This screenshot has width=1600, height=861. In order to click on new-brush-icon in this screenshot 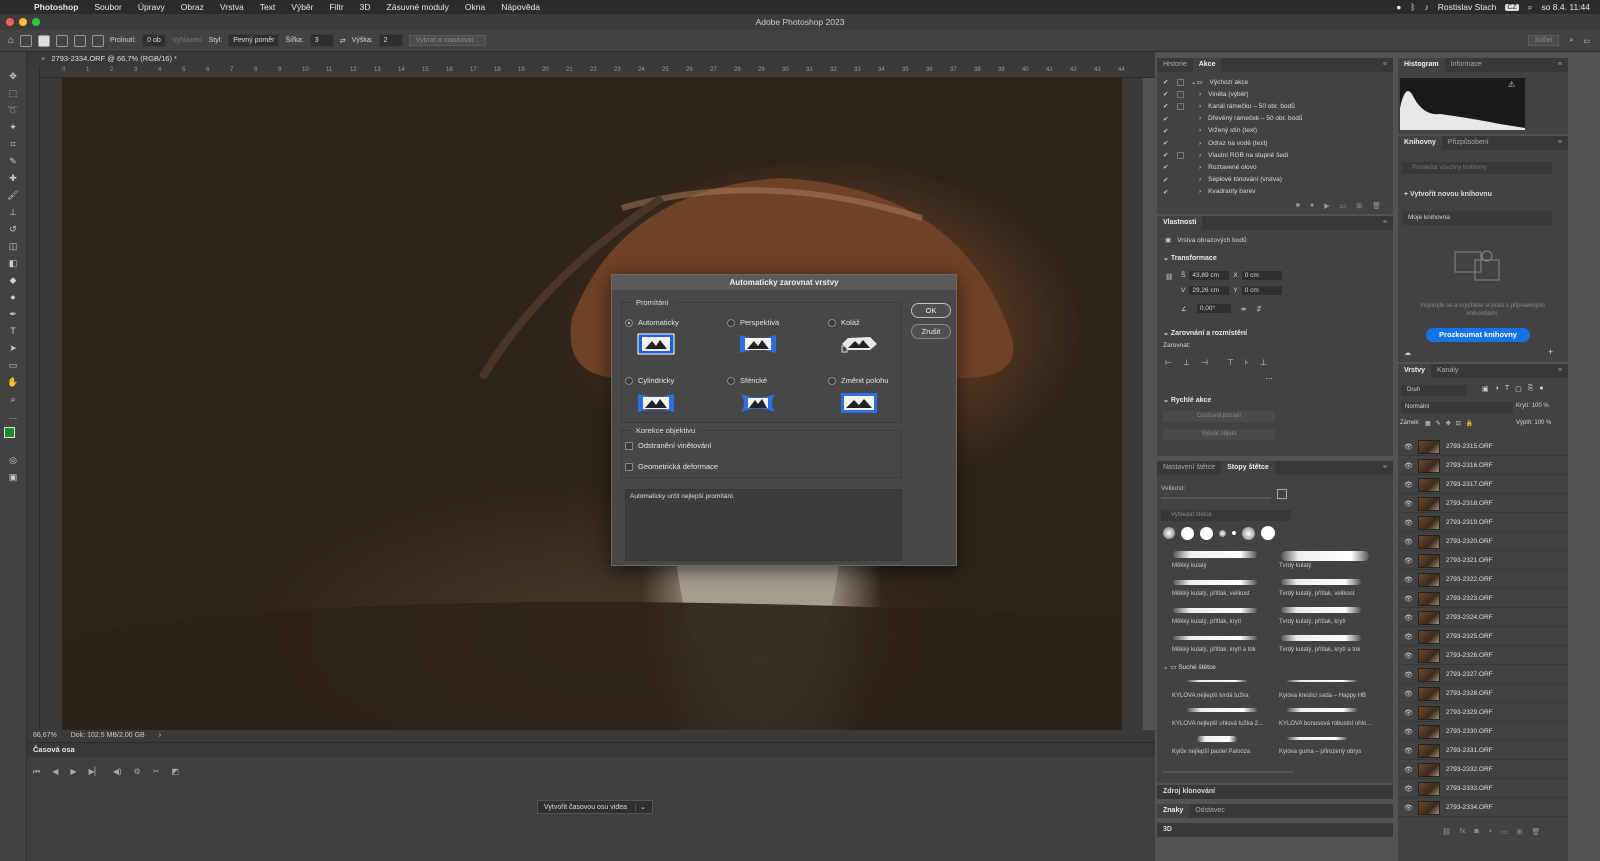, I will do `click(1282, 494)`.